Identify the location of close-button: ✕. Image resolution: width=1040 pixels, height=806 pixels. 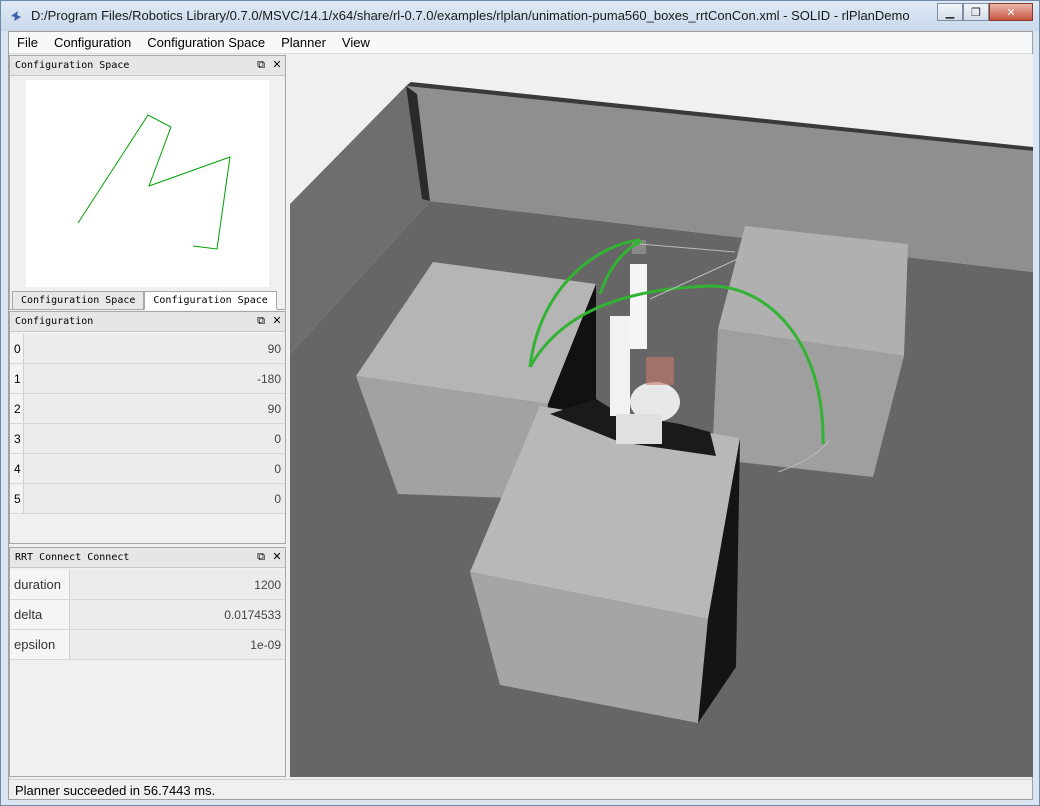
(1011, 12).